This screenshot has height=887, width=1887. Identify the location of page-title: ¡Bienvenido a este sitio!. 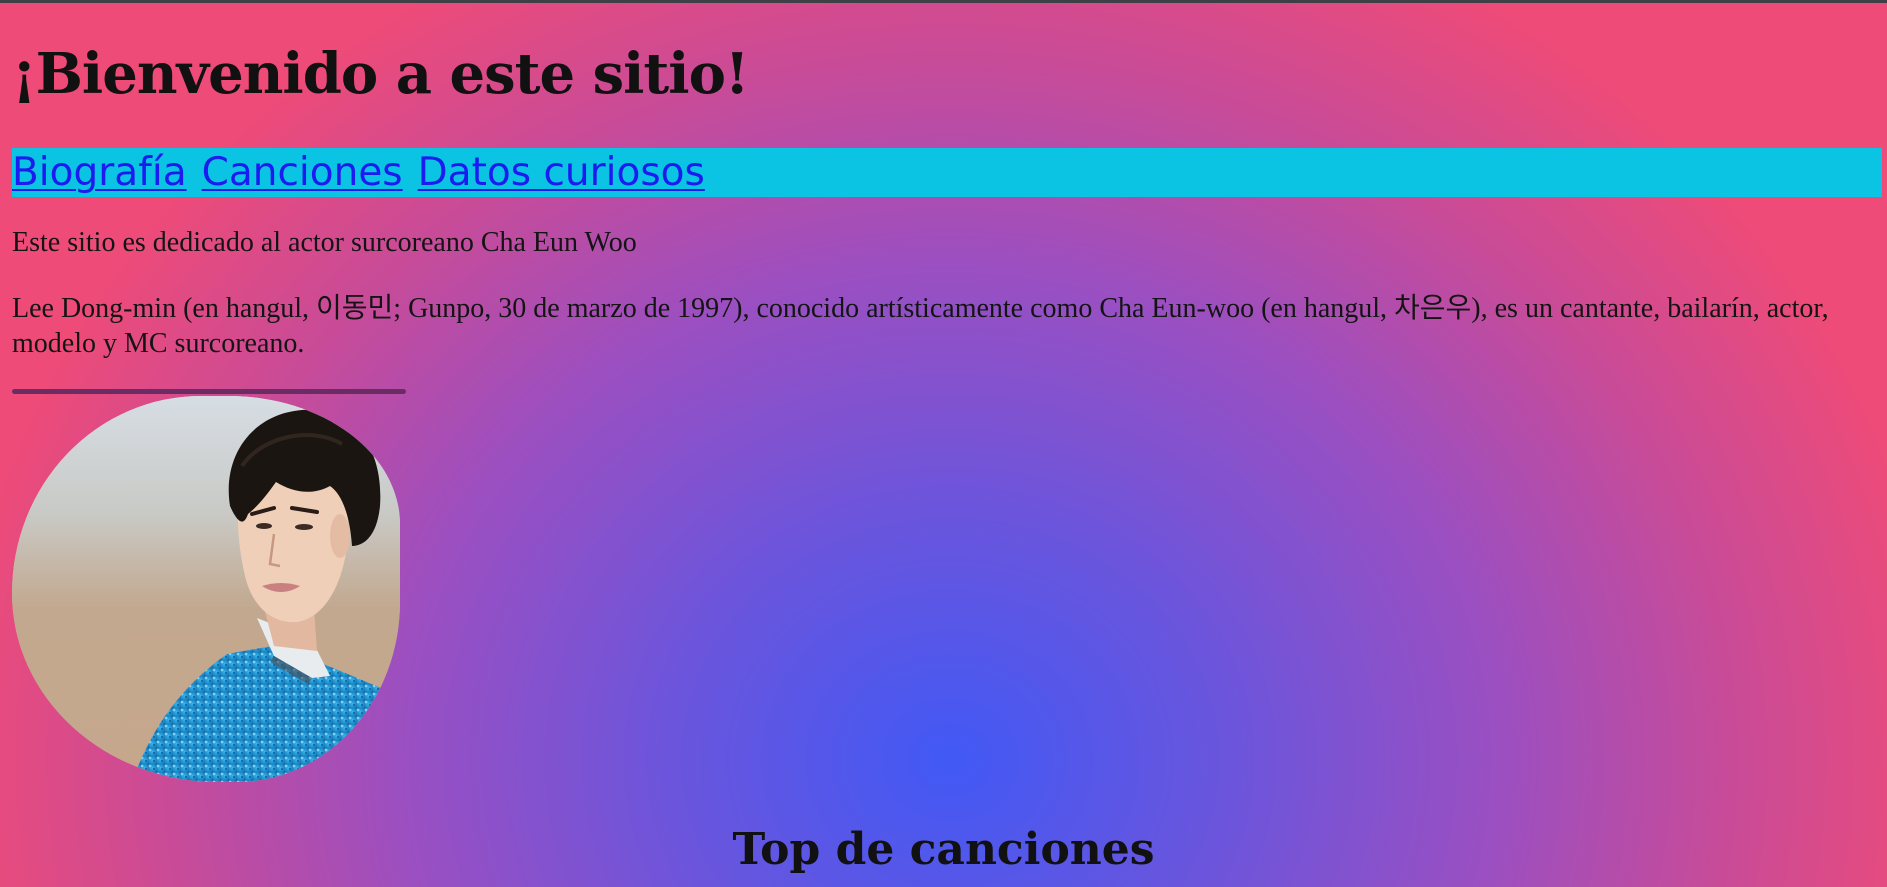
(380, 74).